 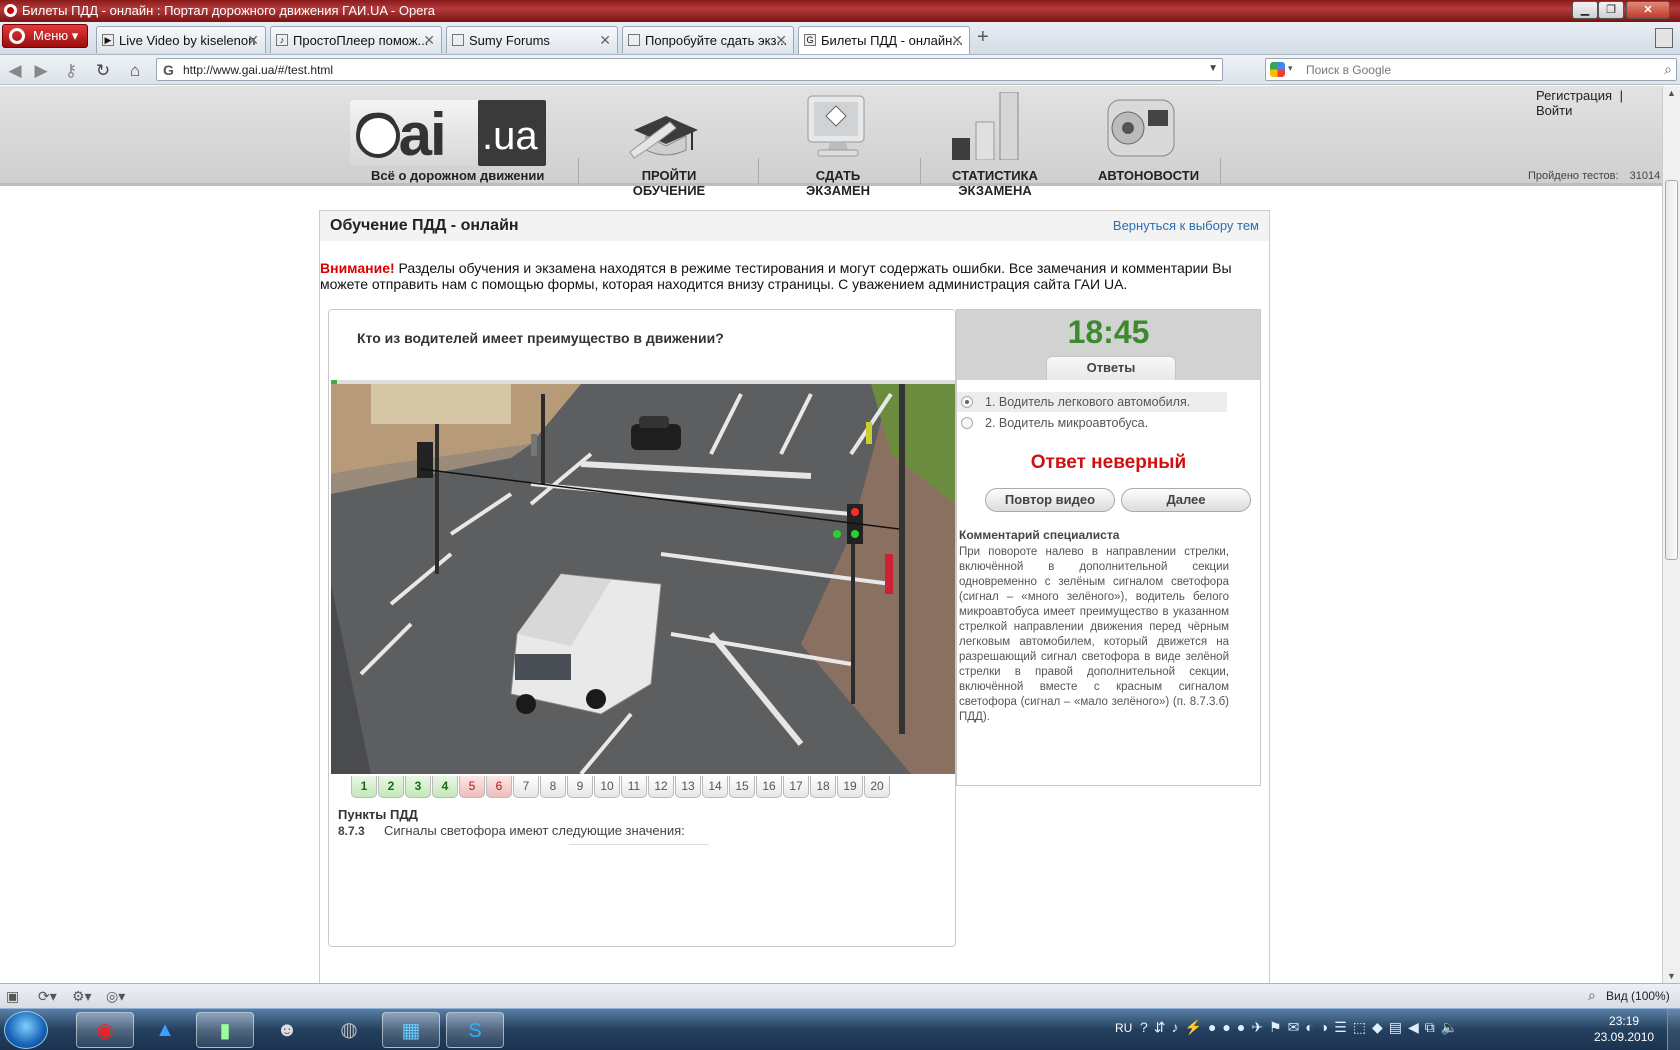 What do you see at coordinates (769, 787) in the screenshot?
I see `question-number-button: 16` at bounding box center [769, 787].